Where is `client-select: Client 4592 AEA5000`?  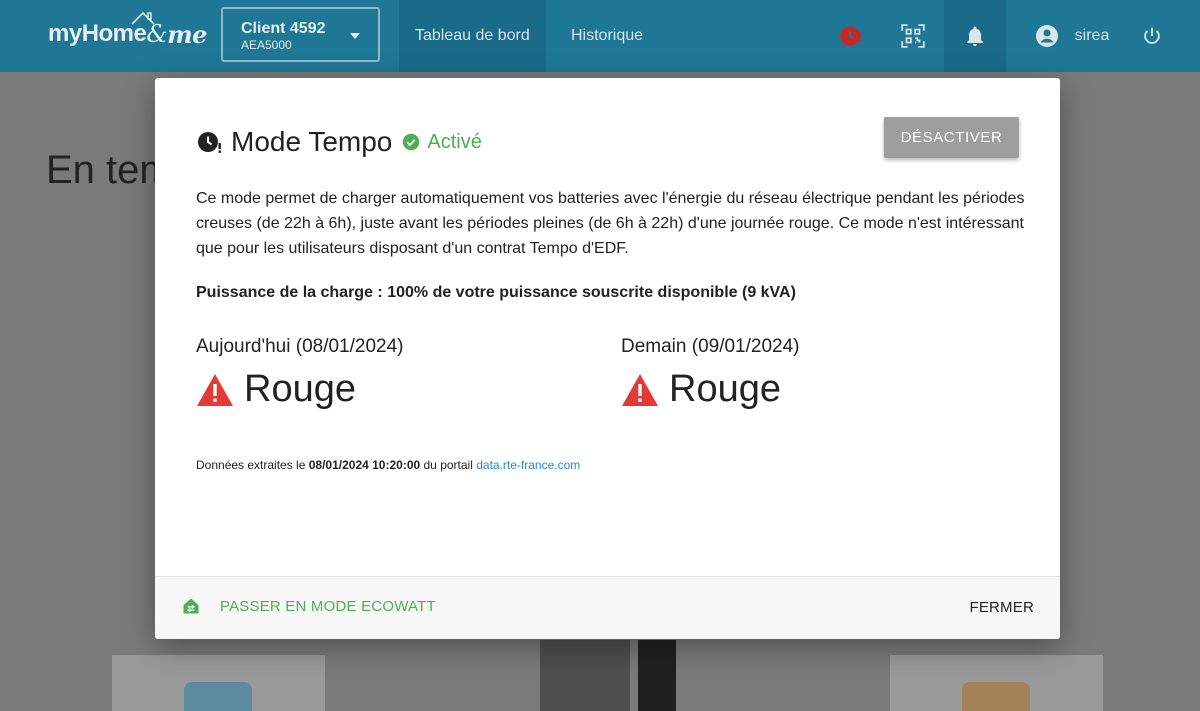
client-select: Client 4592 AEA5000 is located at coordinates (300, 34).